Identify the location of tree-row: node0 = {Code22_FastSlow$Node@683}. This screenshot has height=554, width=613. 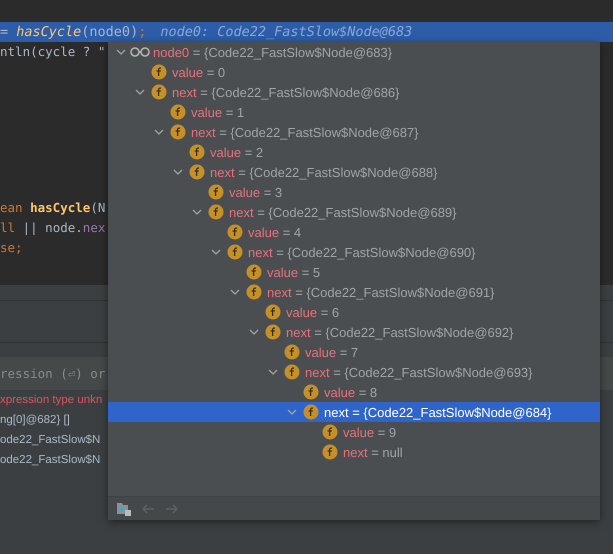
(354, 52).